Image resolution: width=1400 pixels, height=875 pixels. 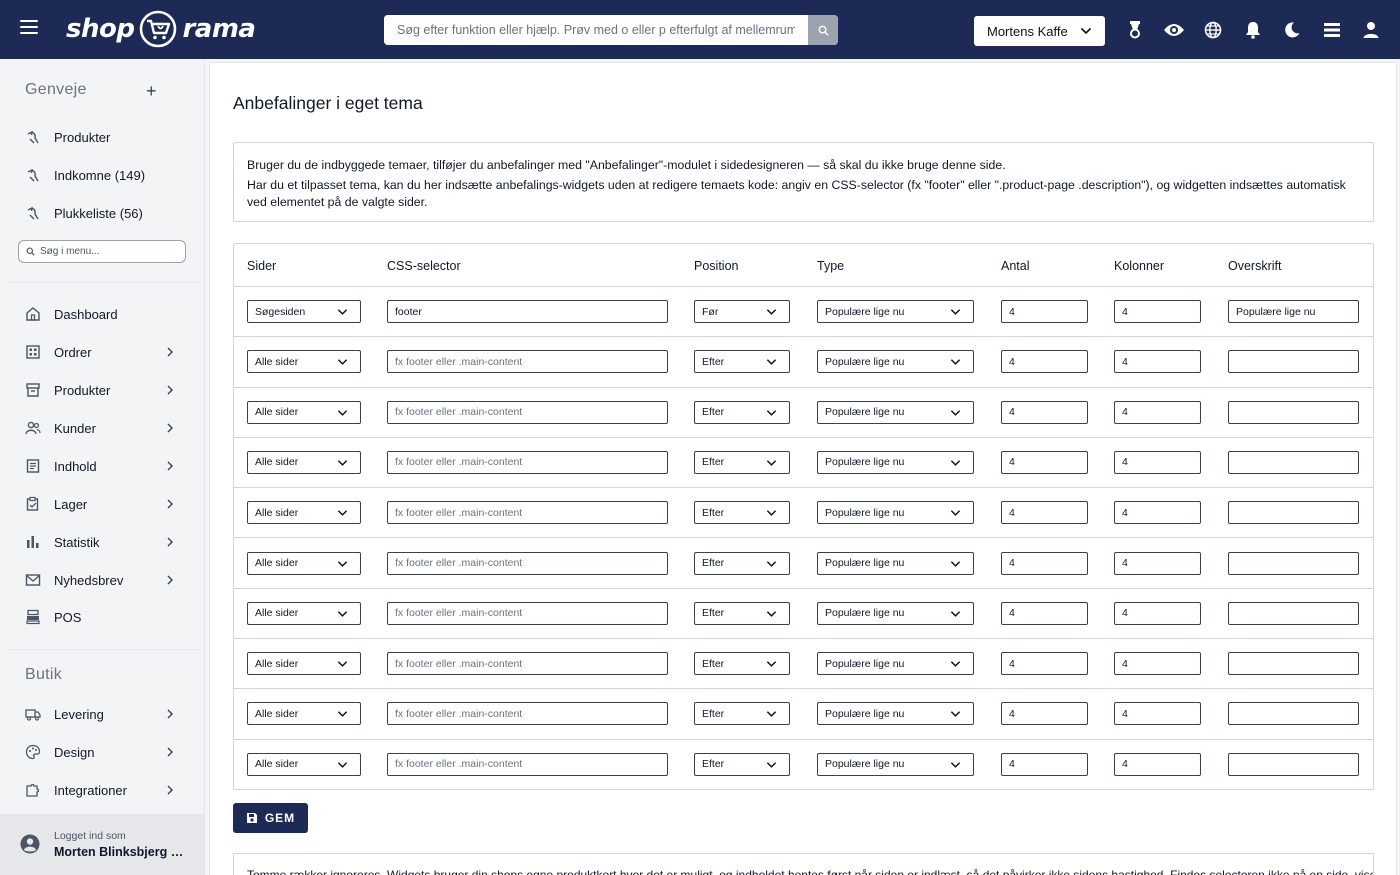 What do you see at coordinates (596, 30) in the screenshot?
I see `global-search-input` at bounding box center [596, 30].